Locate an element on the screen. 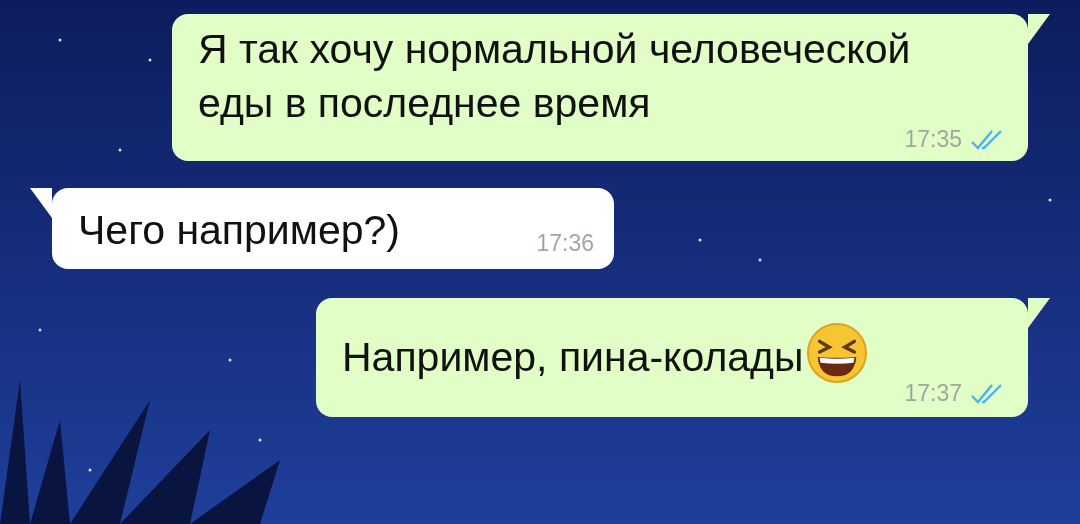  message-time: 17:37 is located at coordinates (933, 393).